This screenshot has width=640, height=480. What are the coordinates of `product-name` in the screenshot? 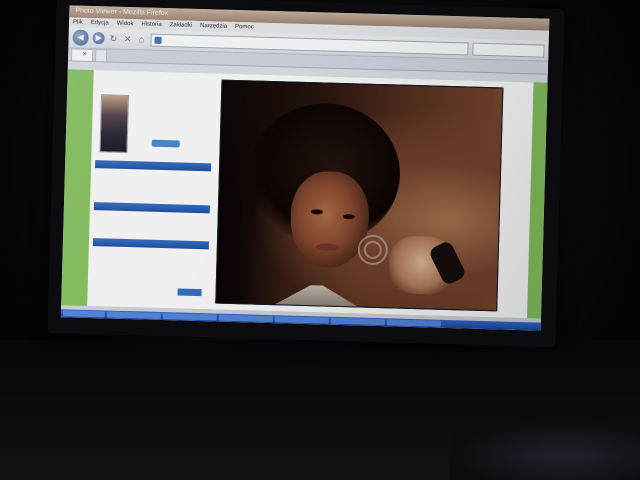 It's located at (172, 102).